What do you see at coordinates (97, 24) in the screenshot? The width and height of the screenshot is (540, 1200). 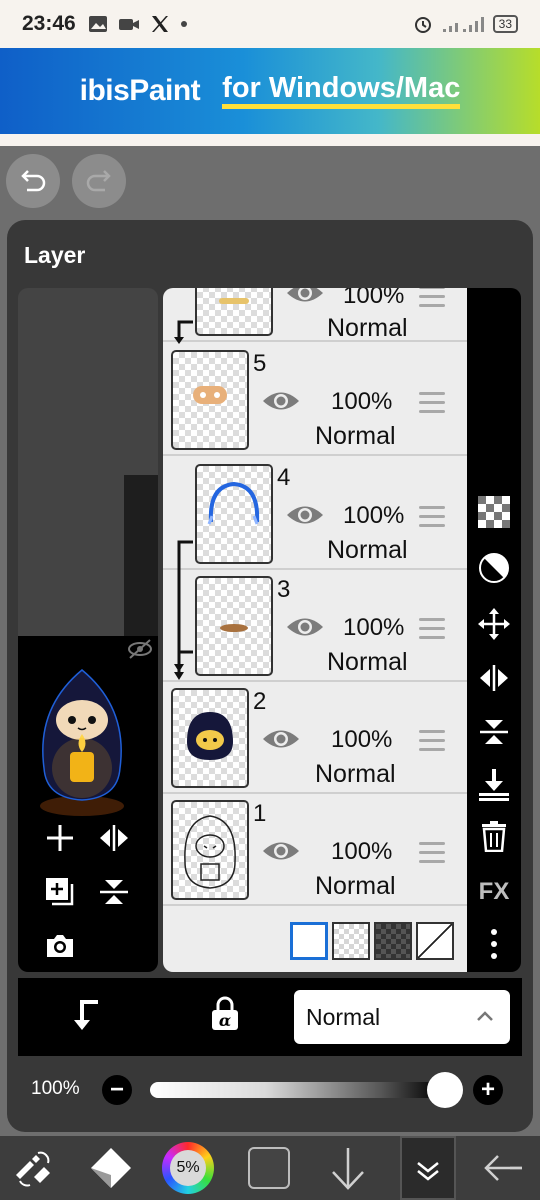 I see `gallery-icon` at bounding box center [97, 24].